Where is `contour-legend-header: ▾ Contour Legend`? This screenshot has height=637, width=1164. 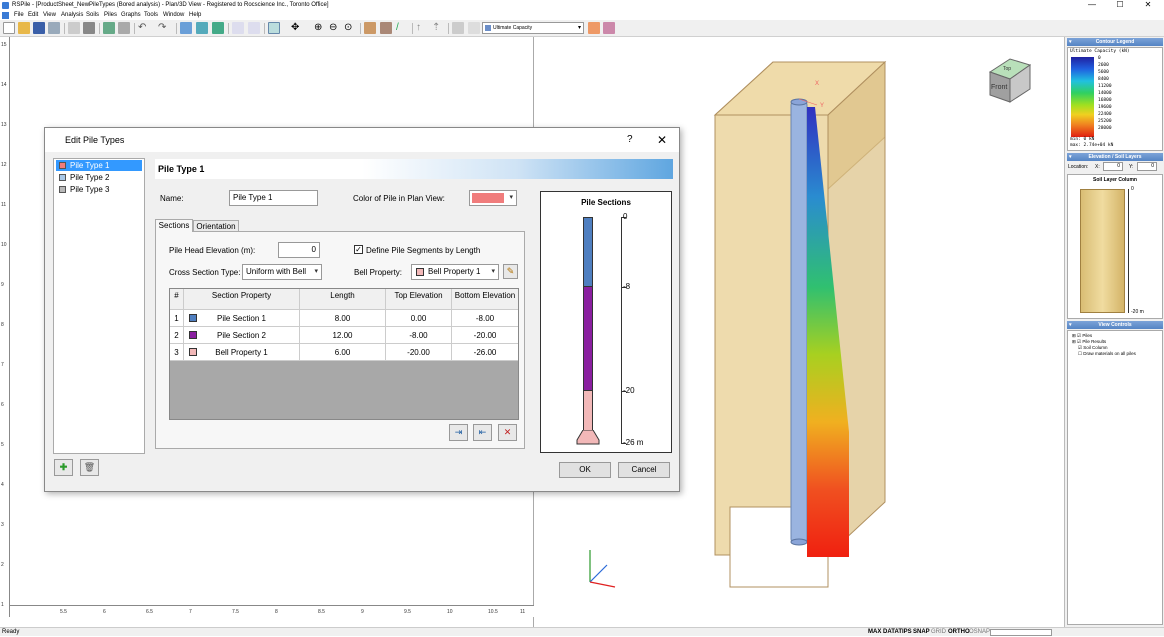
contour-legend-header: ▾ Contour Legend is located at coordinates (1115, 42).